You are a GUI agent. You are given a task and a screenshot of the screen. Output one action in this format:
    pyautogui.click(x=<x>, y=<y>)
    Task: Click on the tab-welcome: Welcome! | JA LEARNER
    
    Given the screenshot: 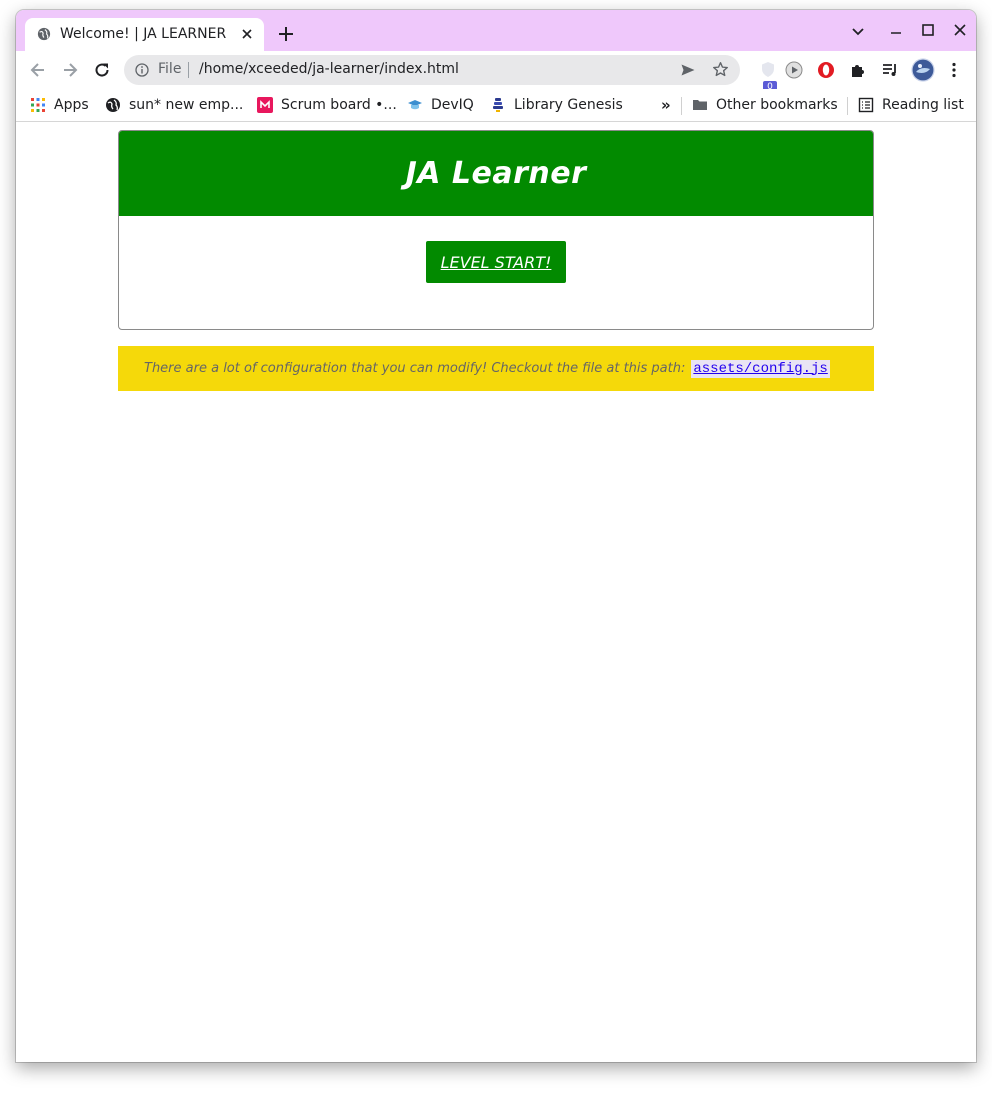 What is the action you would take?
    pyautogui.click(x=144, y=34)
    